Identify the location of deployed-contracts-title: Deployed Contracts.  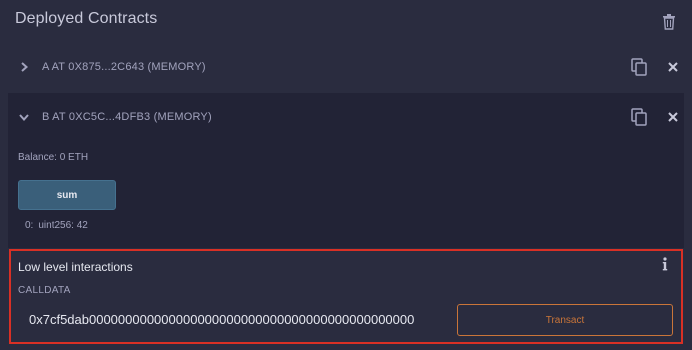
(86, 18).